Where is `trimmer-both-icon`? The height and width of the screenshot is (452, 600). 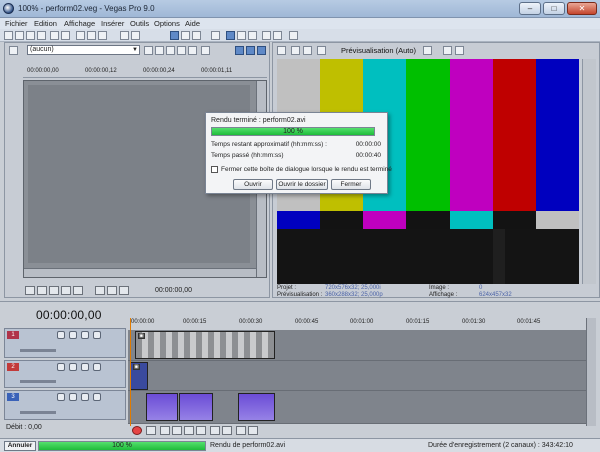
trimmer-both-icon is located at coordinates (261, 50).